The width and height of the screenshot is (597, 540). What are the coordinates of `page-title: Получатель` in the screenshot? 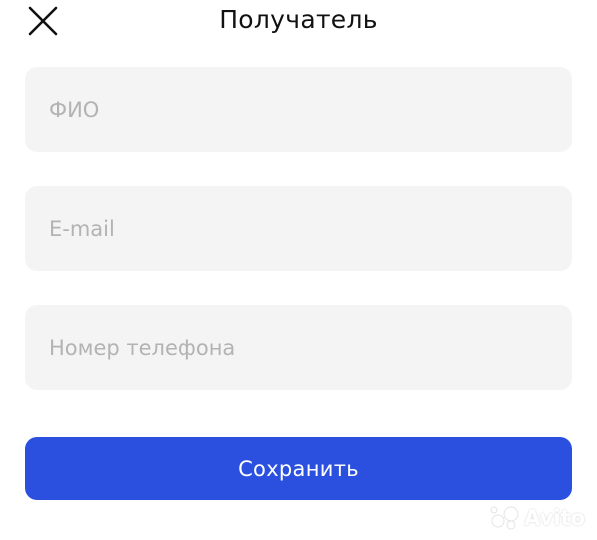 It's located at (298, 19).